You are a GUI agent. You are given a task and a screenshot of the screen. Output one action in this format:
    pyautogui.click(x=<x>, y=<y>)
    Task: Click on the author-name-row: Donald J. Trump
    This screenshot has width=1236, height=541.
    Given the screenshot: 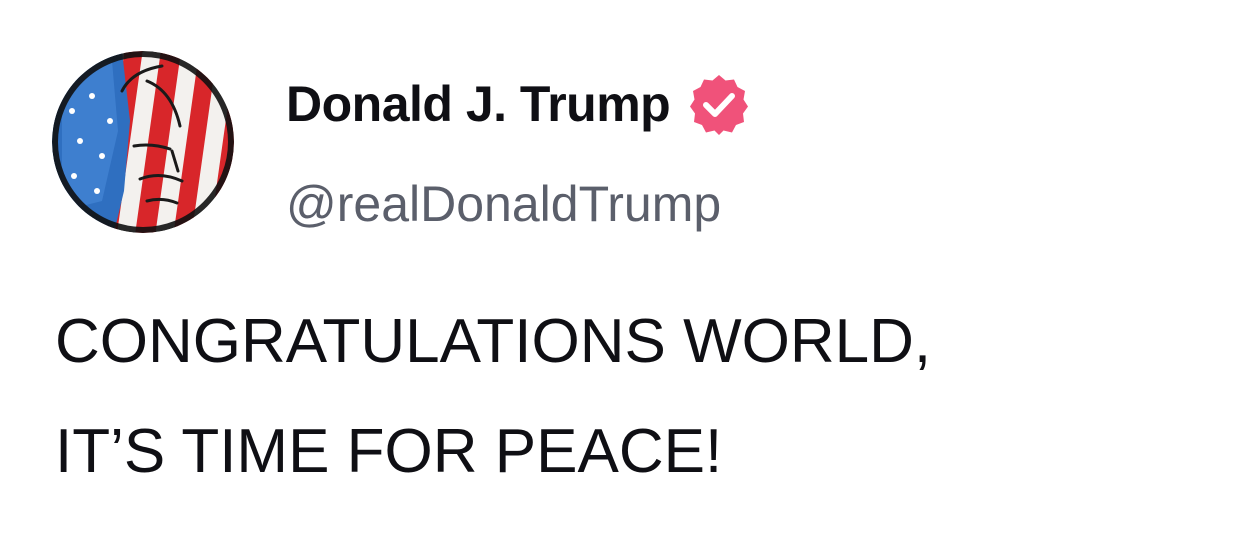 What is the action you would take?
    pyautogui.click(x=518, y=104)
    